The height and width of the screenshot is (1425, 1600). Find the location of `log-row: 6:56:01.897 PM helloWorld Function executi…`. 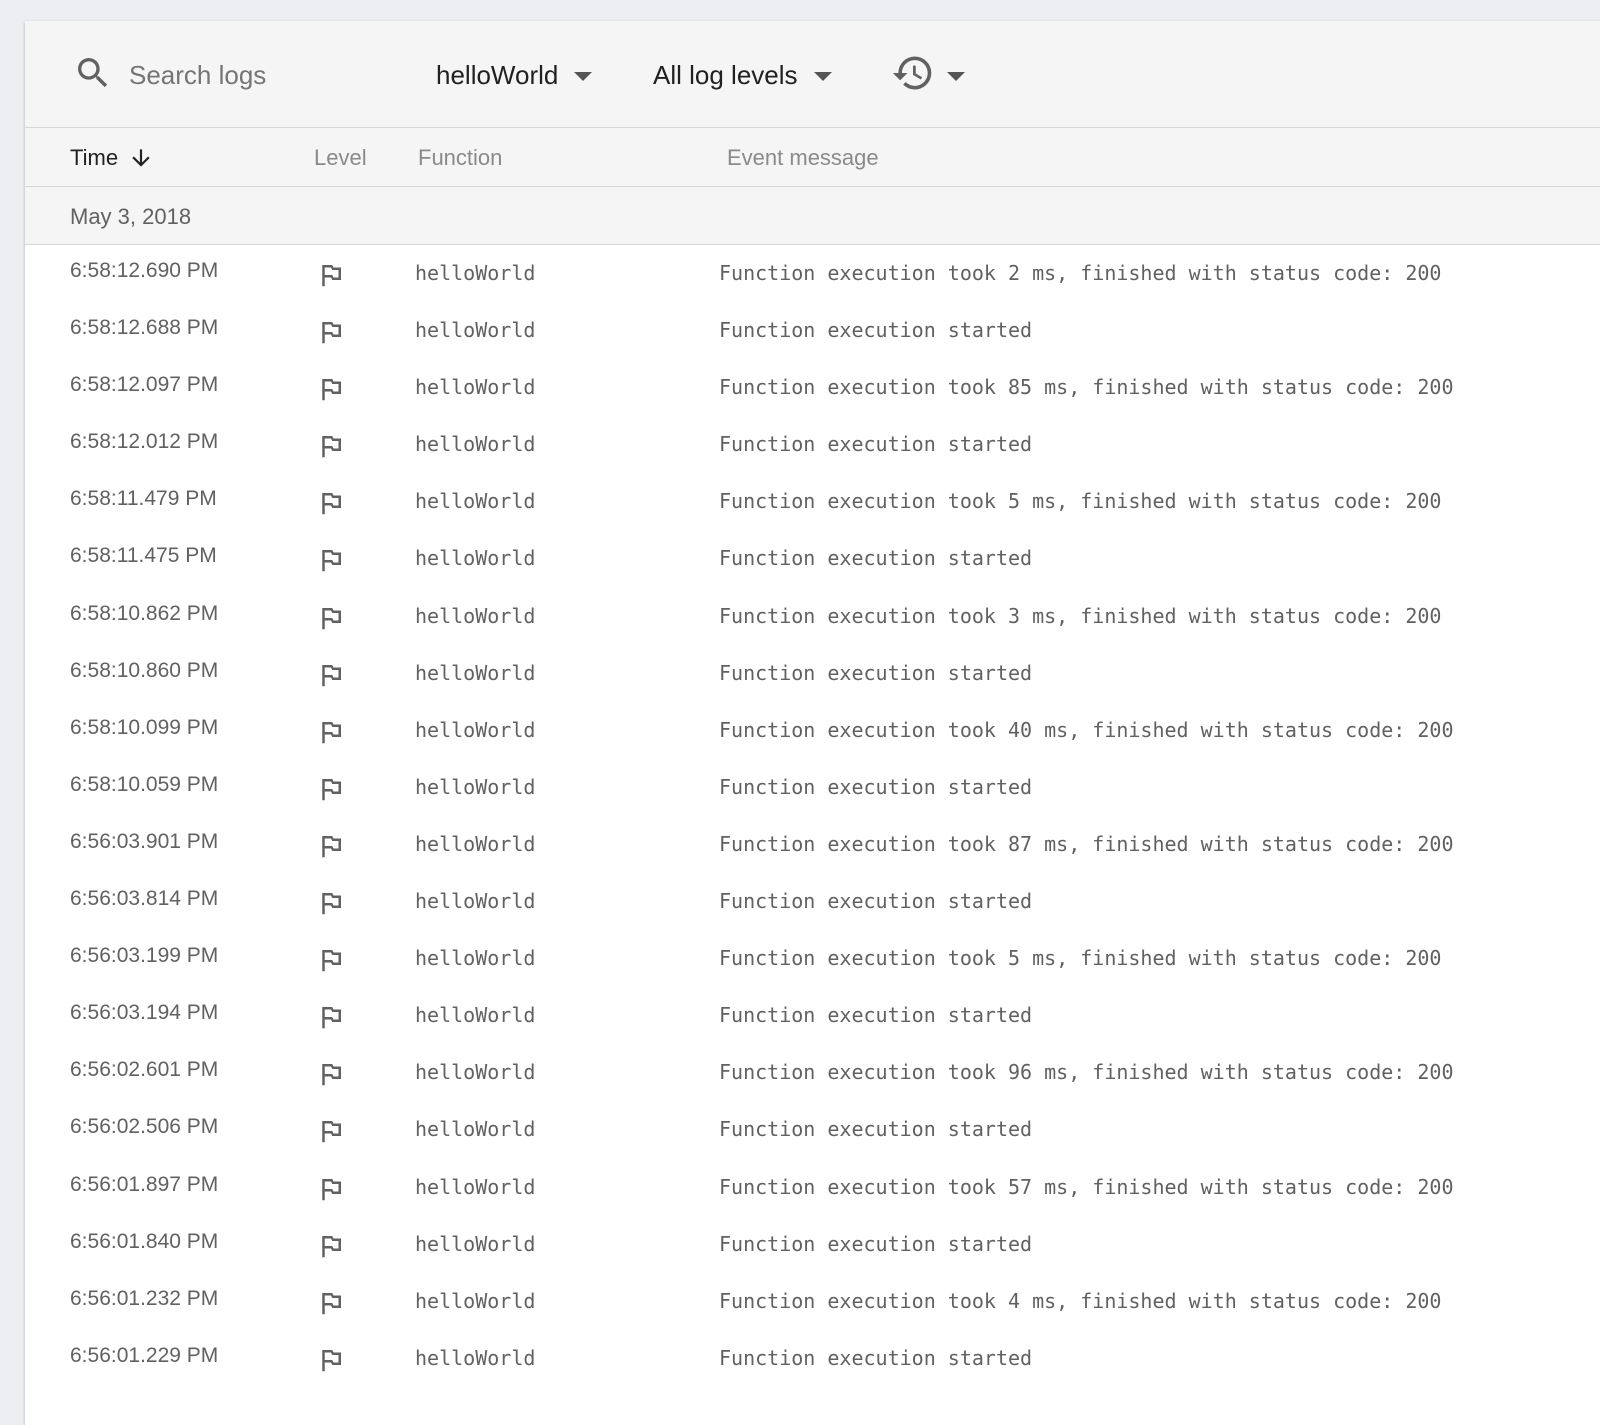

log-row: 6:56:01.897 PM helloWorld Function executi… is located at coordinates (812, 1187).